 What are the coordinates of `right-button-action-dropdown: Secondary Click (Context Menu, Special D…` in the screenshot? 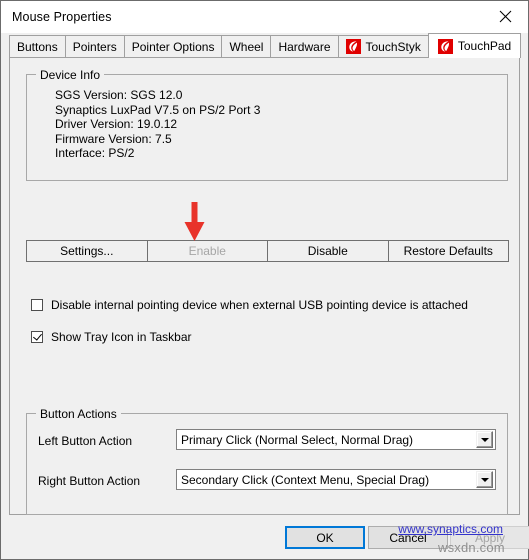 It's located at (336, 479).